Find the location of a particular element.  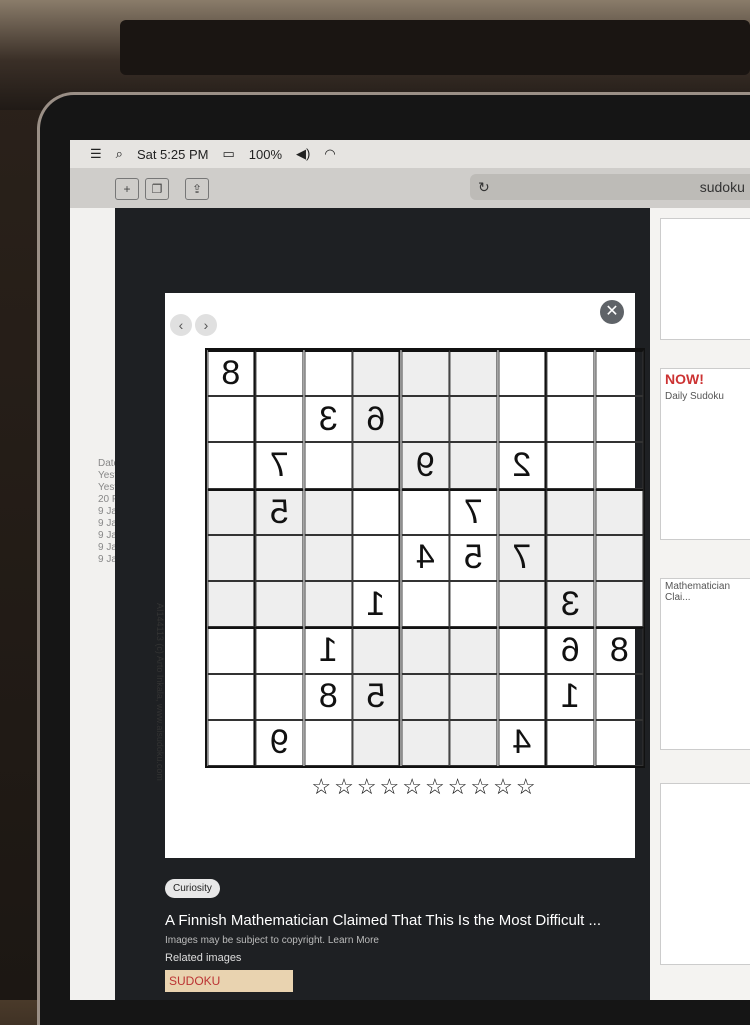

share-icon: ⇪ is located at coordinates (197, 189).